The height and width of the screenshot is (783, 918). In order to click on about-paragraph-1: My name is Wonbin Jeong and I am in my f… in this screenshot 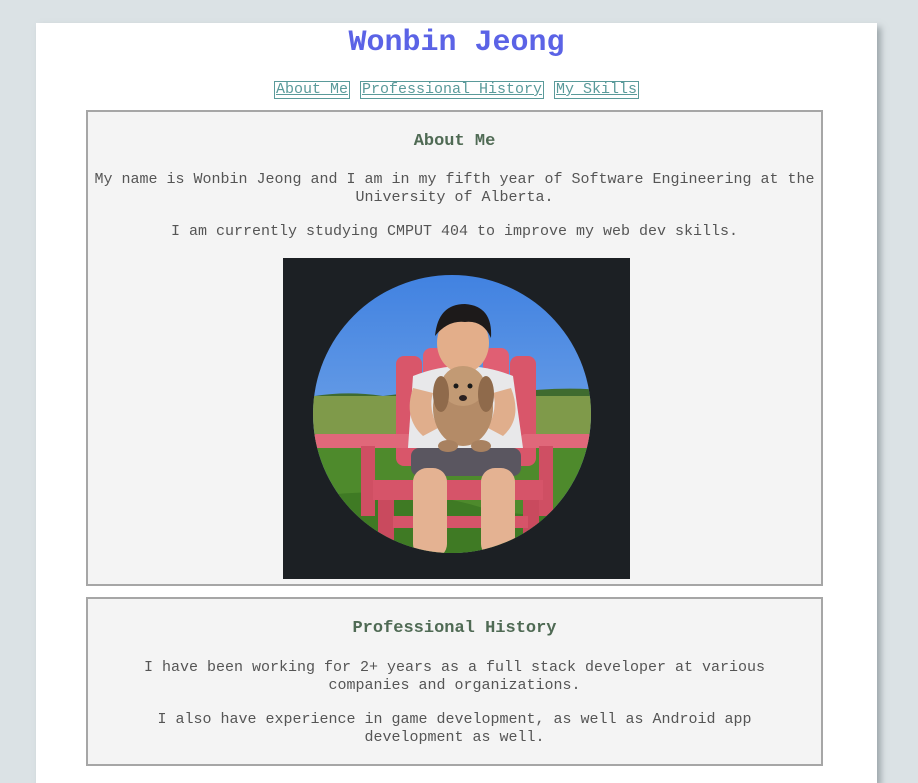, I will do `click(454, 188)`.